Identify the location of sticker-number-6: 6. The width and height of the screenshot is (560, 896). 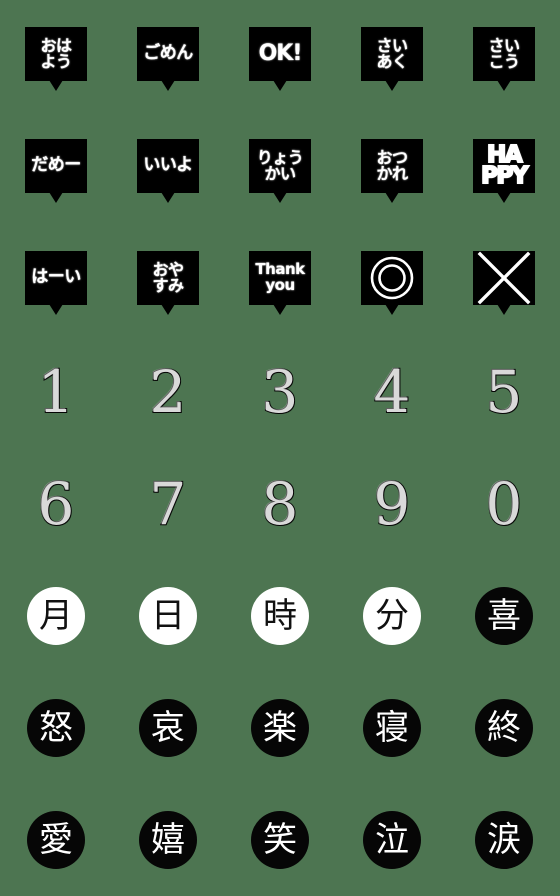
(56, 504).